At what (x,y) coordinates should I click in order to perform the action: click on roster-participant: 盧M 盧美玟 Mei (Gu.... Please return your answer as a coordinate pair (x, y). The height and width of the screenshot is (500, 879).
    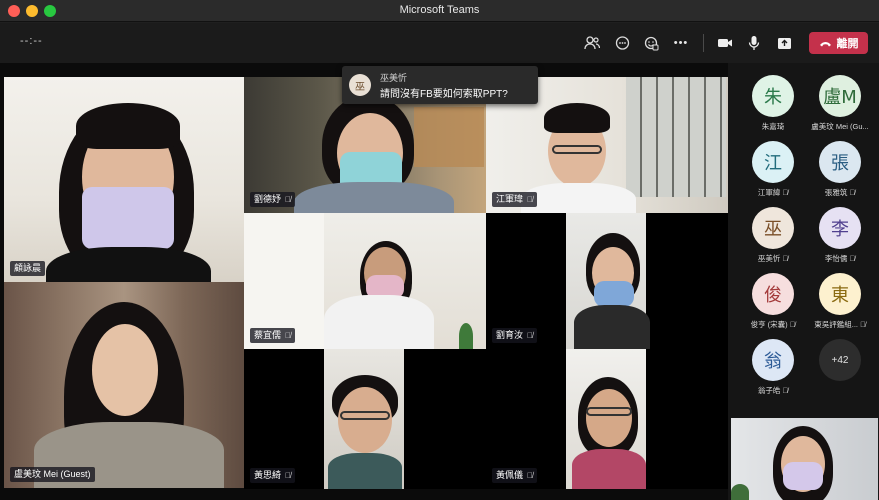
    Looking at the image, I should click on (840, 107).